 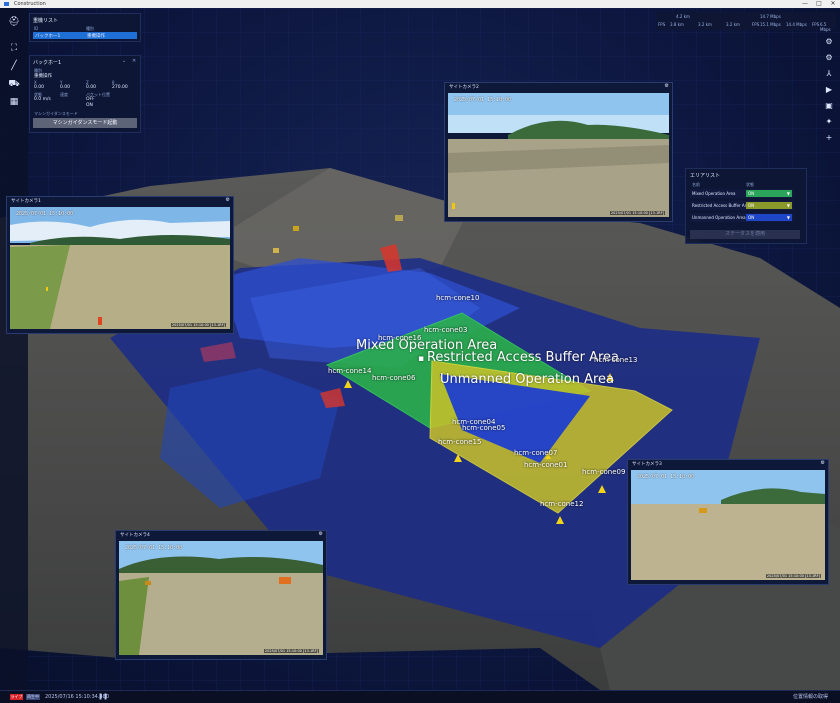 What do you see at coordinates (14, 349) in the screenshot?
I see `left-toolbar: ⛑ ⛶ ╱ ⛟ ▦` at bounding box center [14, 349].